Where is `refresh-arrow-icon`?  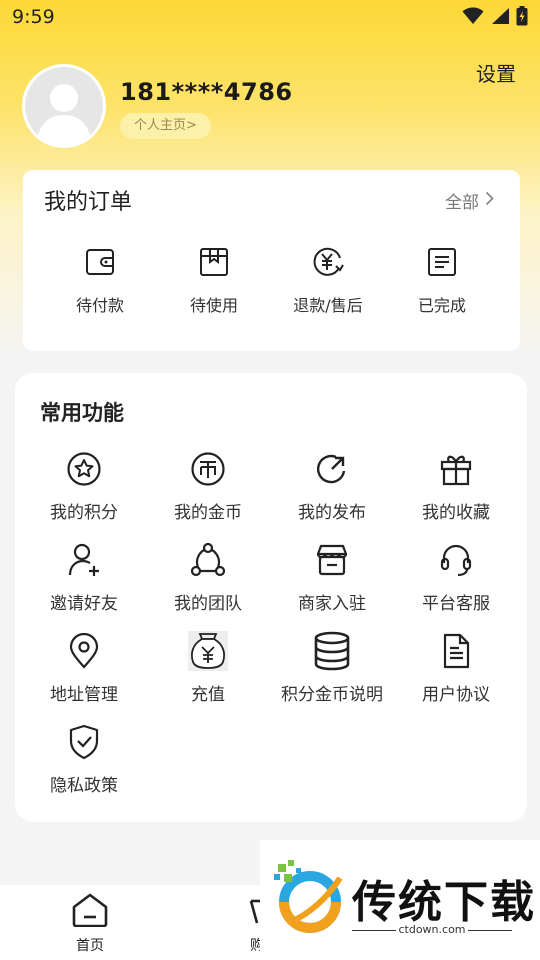 refresh-arrow-icon is located at coordinates (332, 469).